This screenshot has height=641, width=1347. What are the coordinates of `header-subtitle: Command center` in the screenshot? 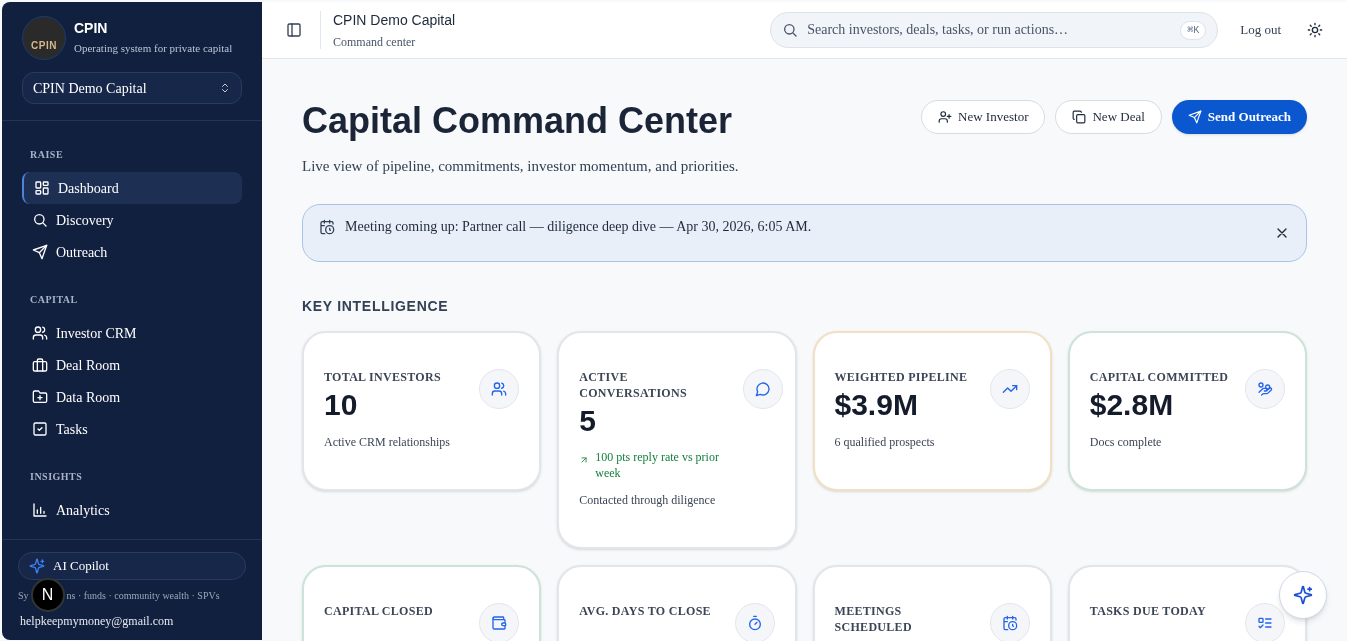 It's located at (375, 42).